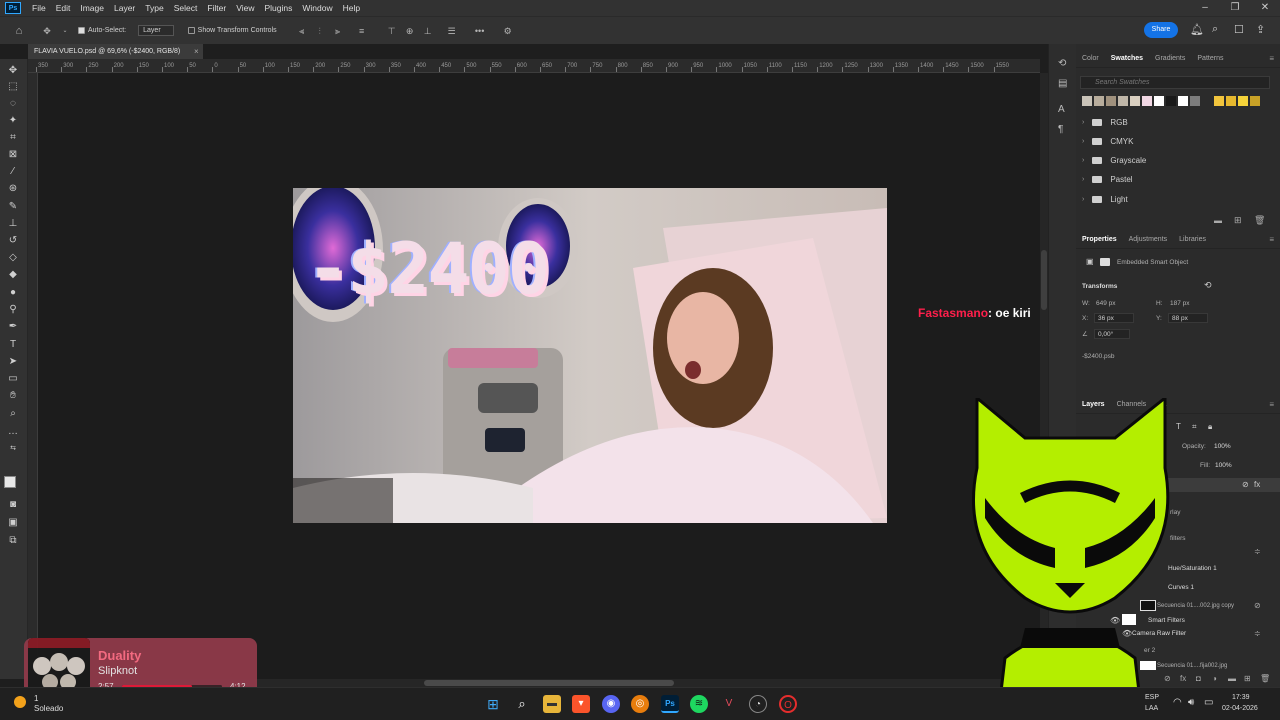 This screenshot has height=720, width=1280. What do you see at coordinates (1210, 58) in the screenshot?
I see `tab-patterns: Patterns` at bounding box center [1210, 58].